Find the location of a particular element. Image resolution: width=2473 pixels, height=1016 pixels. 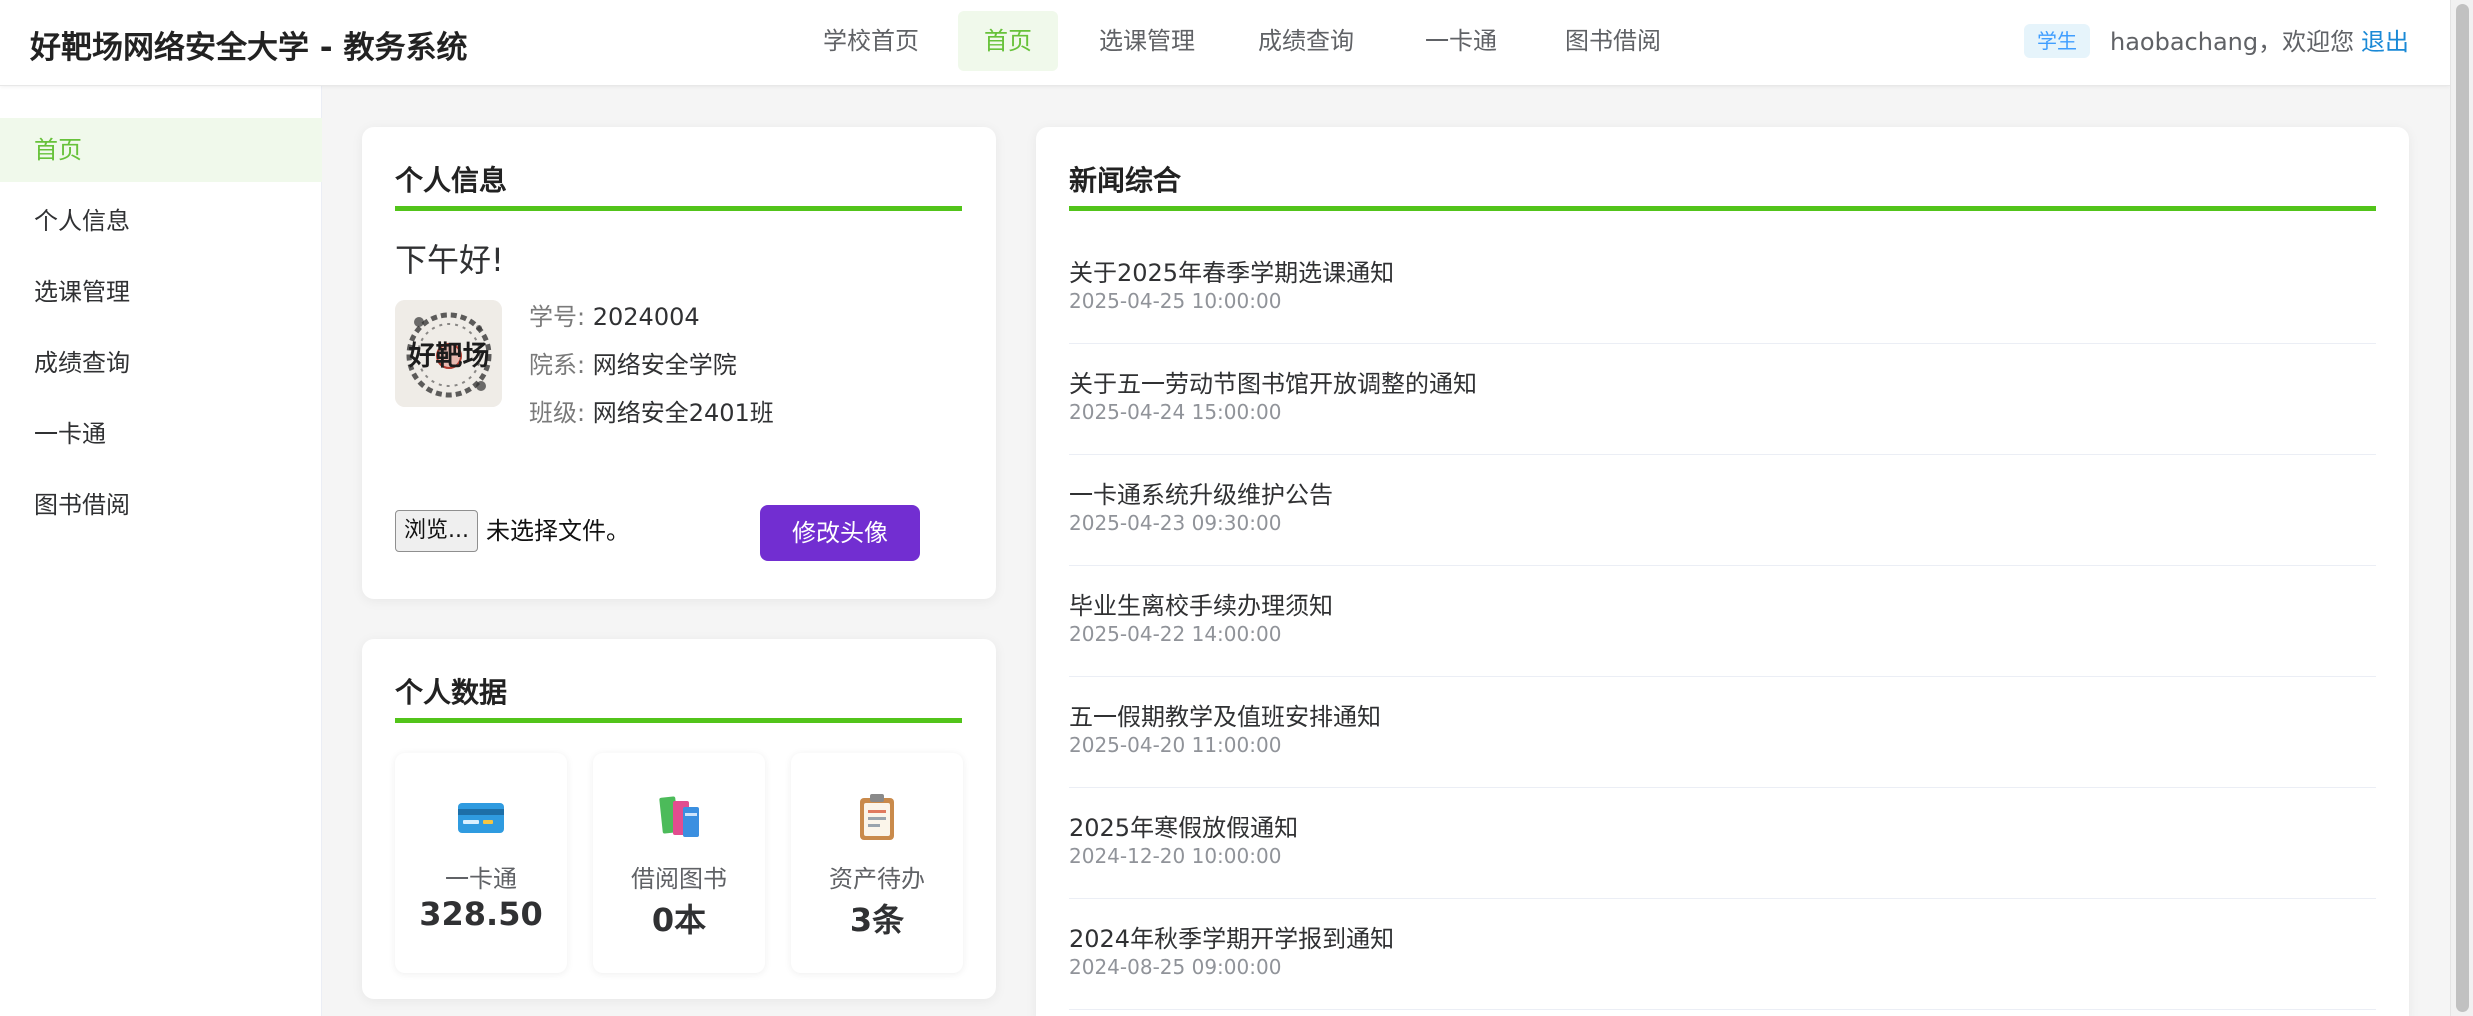

nav-grades: 成绩查询 is located at coordinates (1306, 41).